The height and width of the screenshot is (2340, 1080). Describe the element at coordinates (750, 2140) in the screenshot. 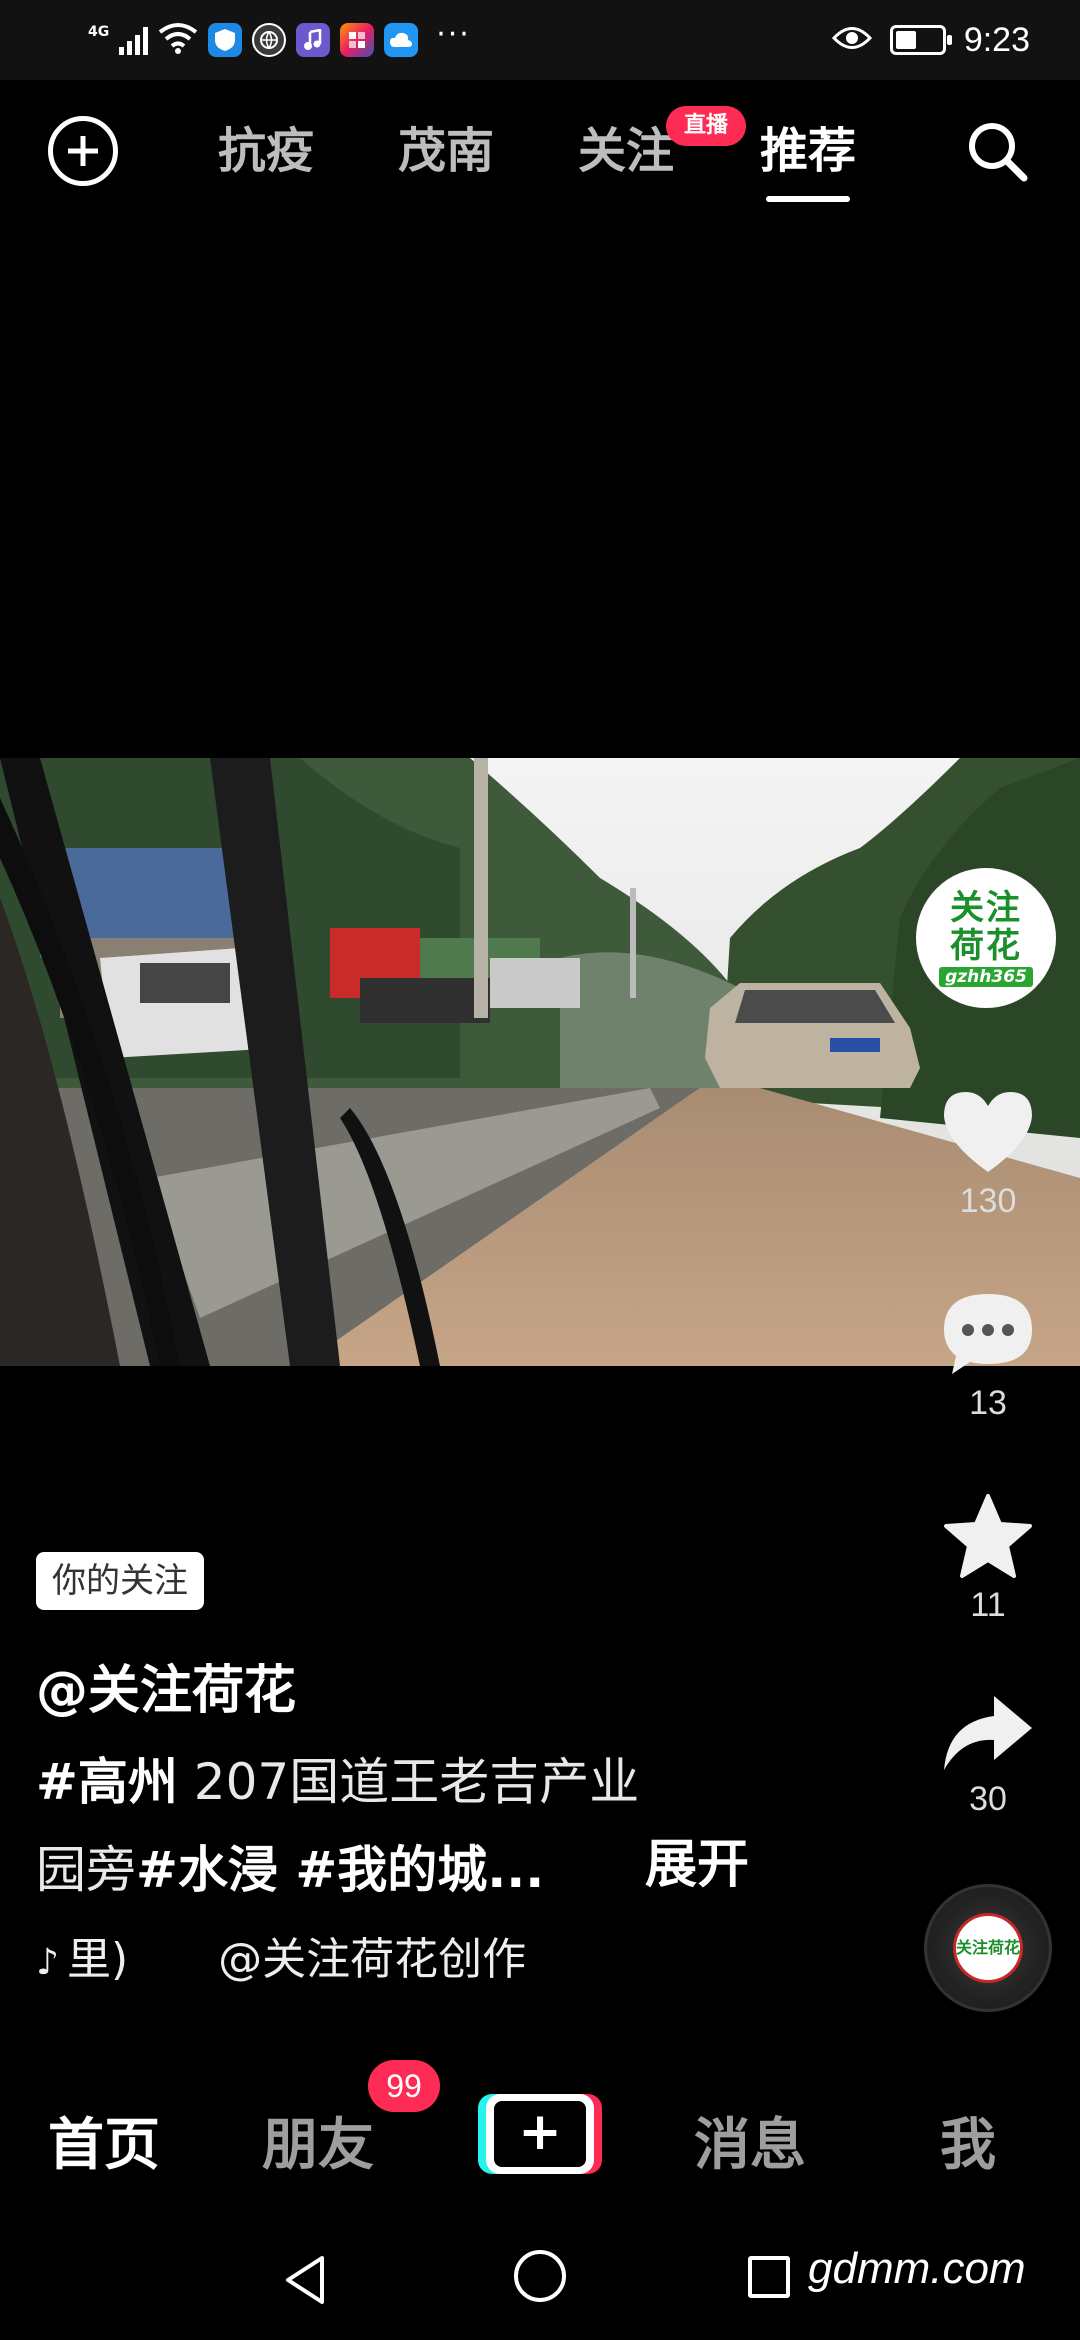

I see `nav-messages: 消息` at that location.